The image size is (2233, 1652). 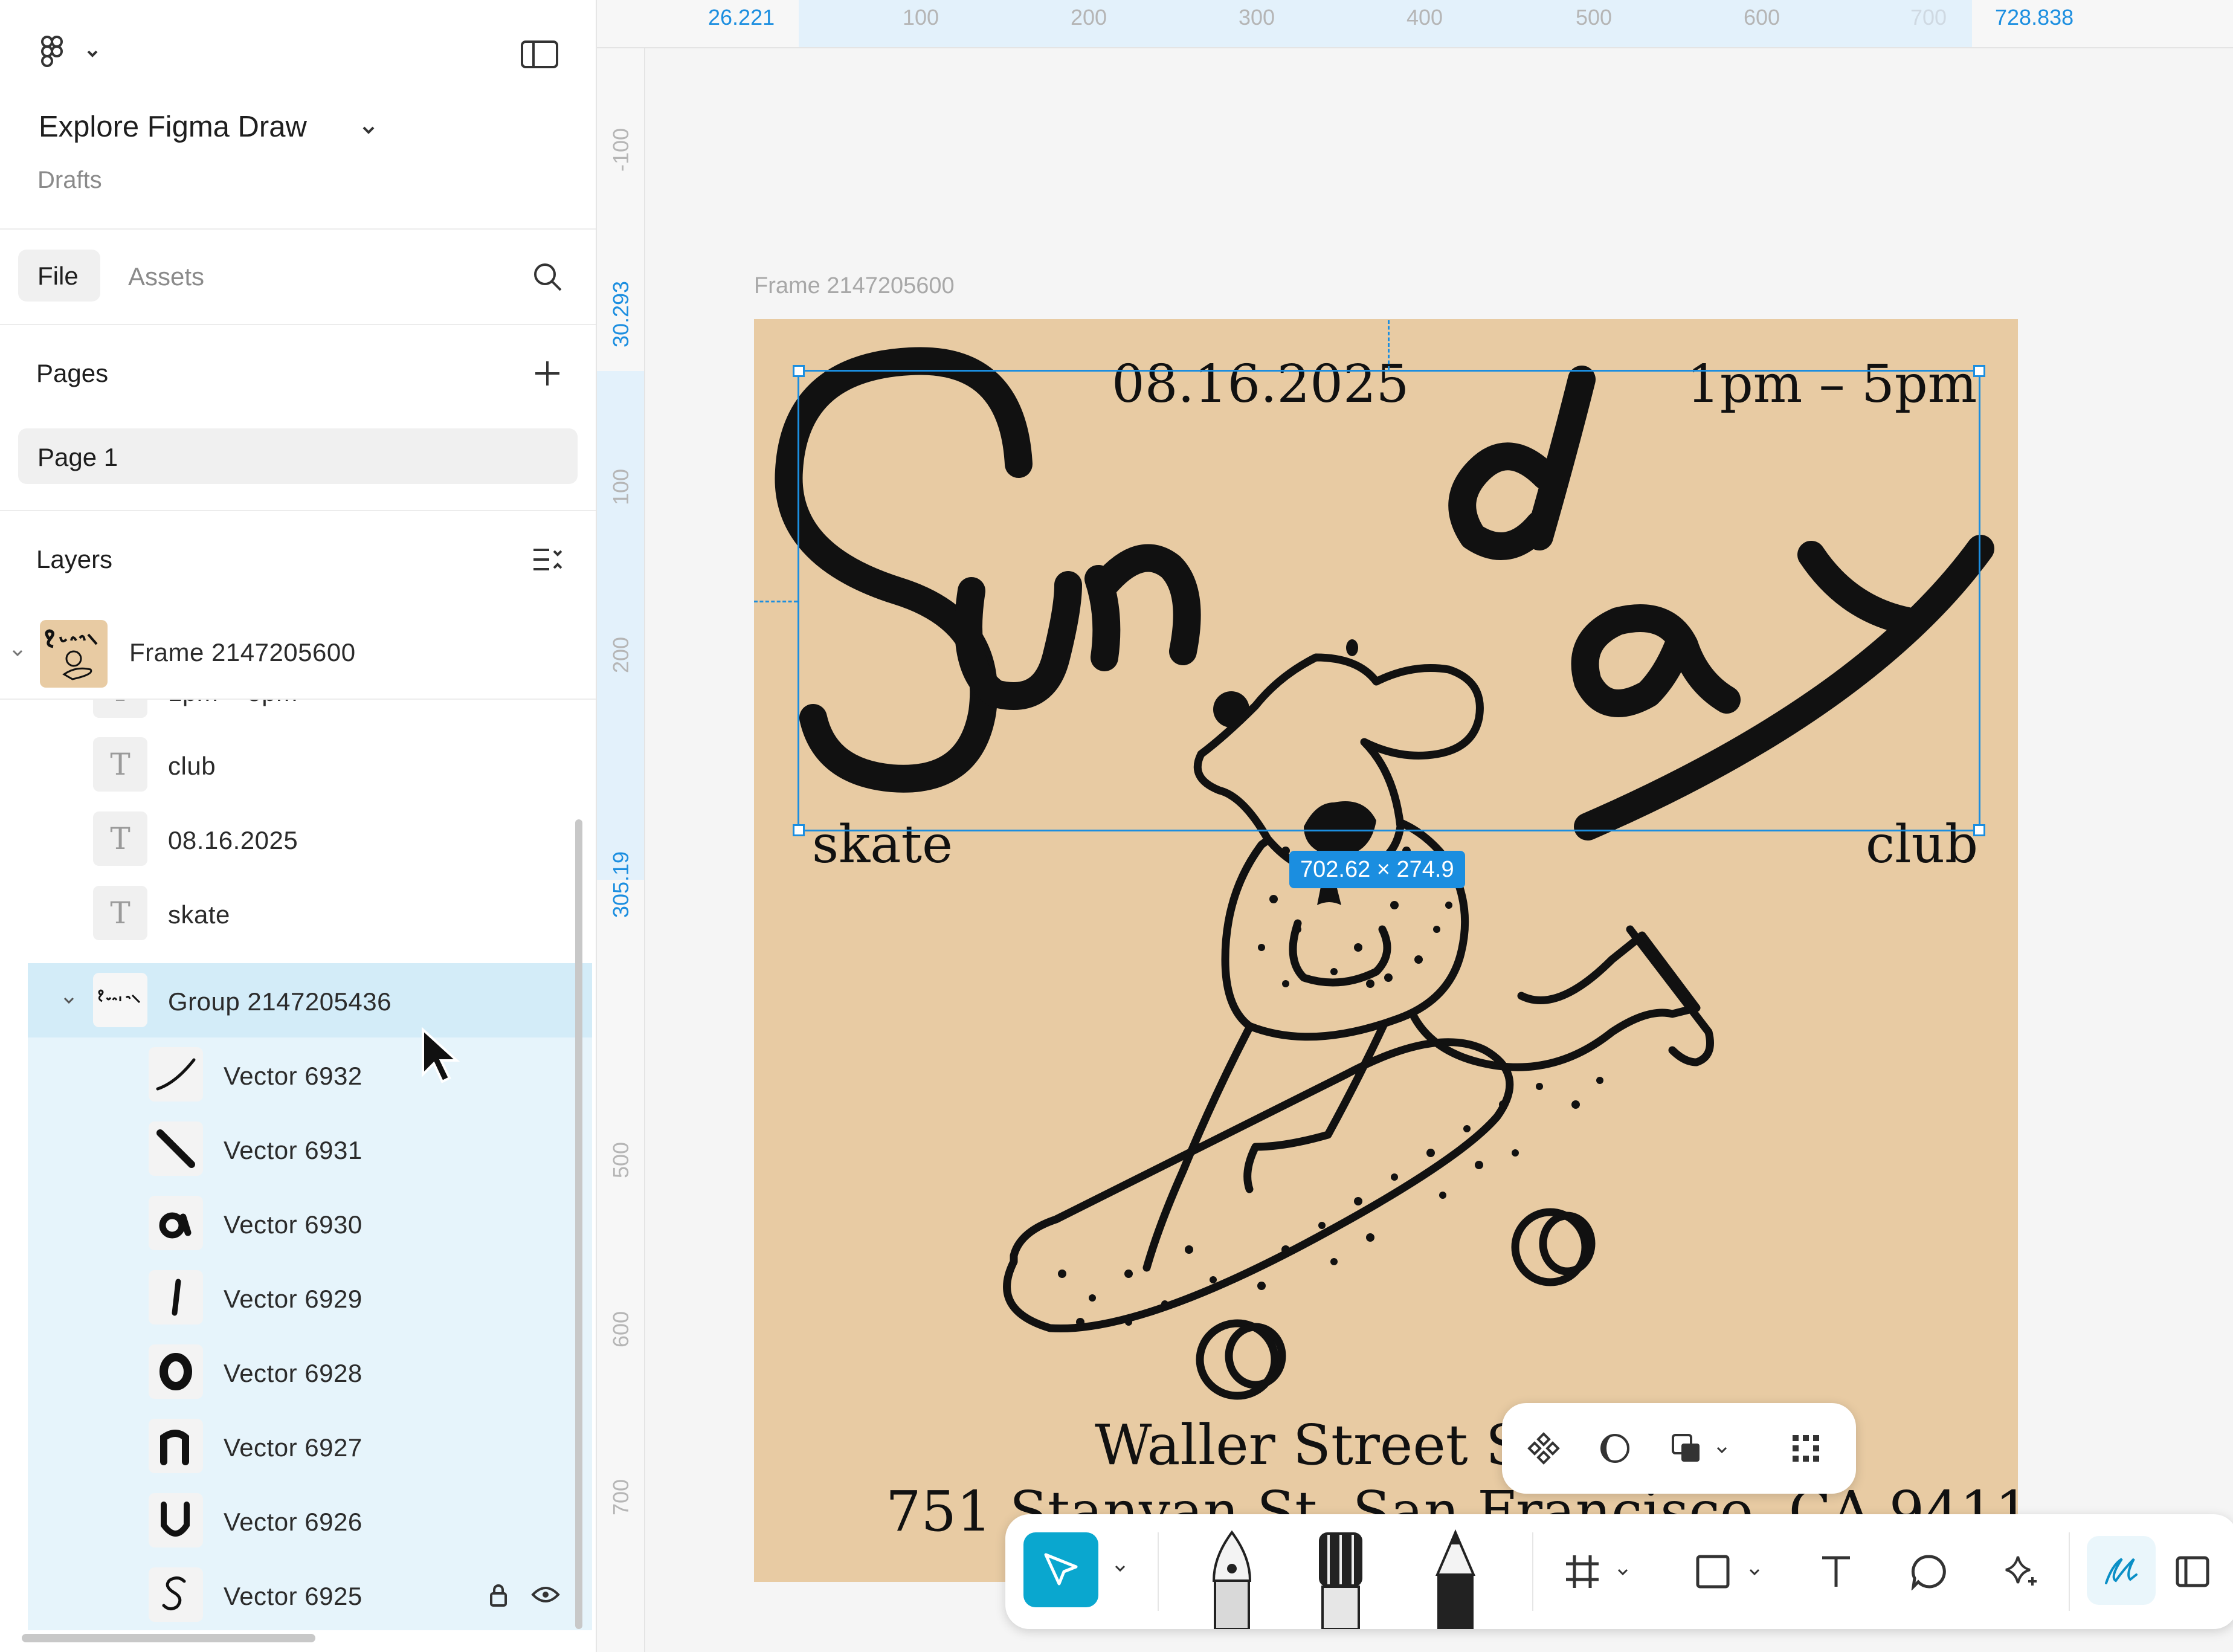 I want to click on shape-tool-dropdown, so click(x=1754, y=1572).